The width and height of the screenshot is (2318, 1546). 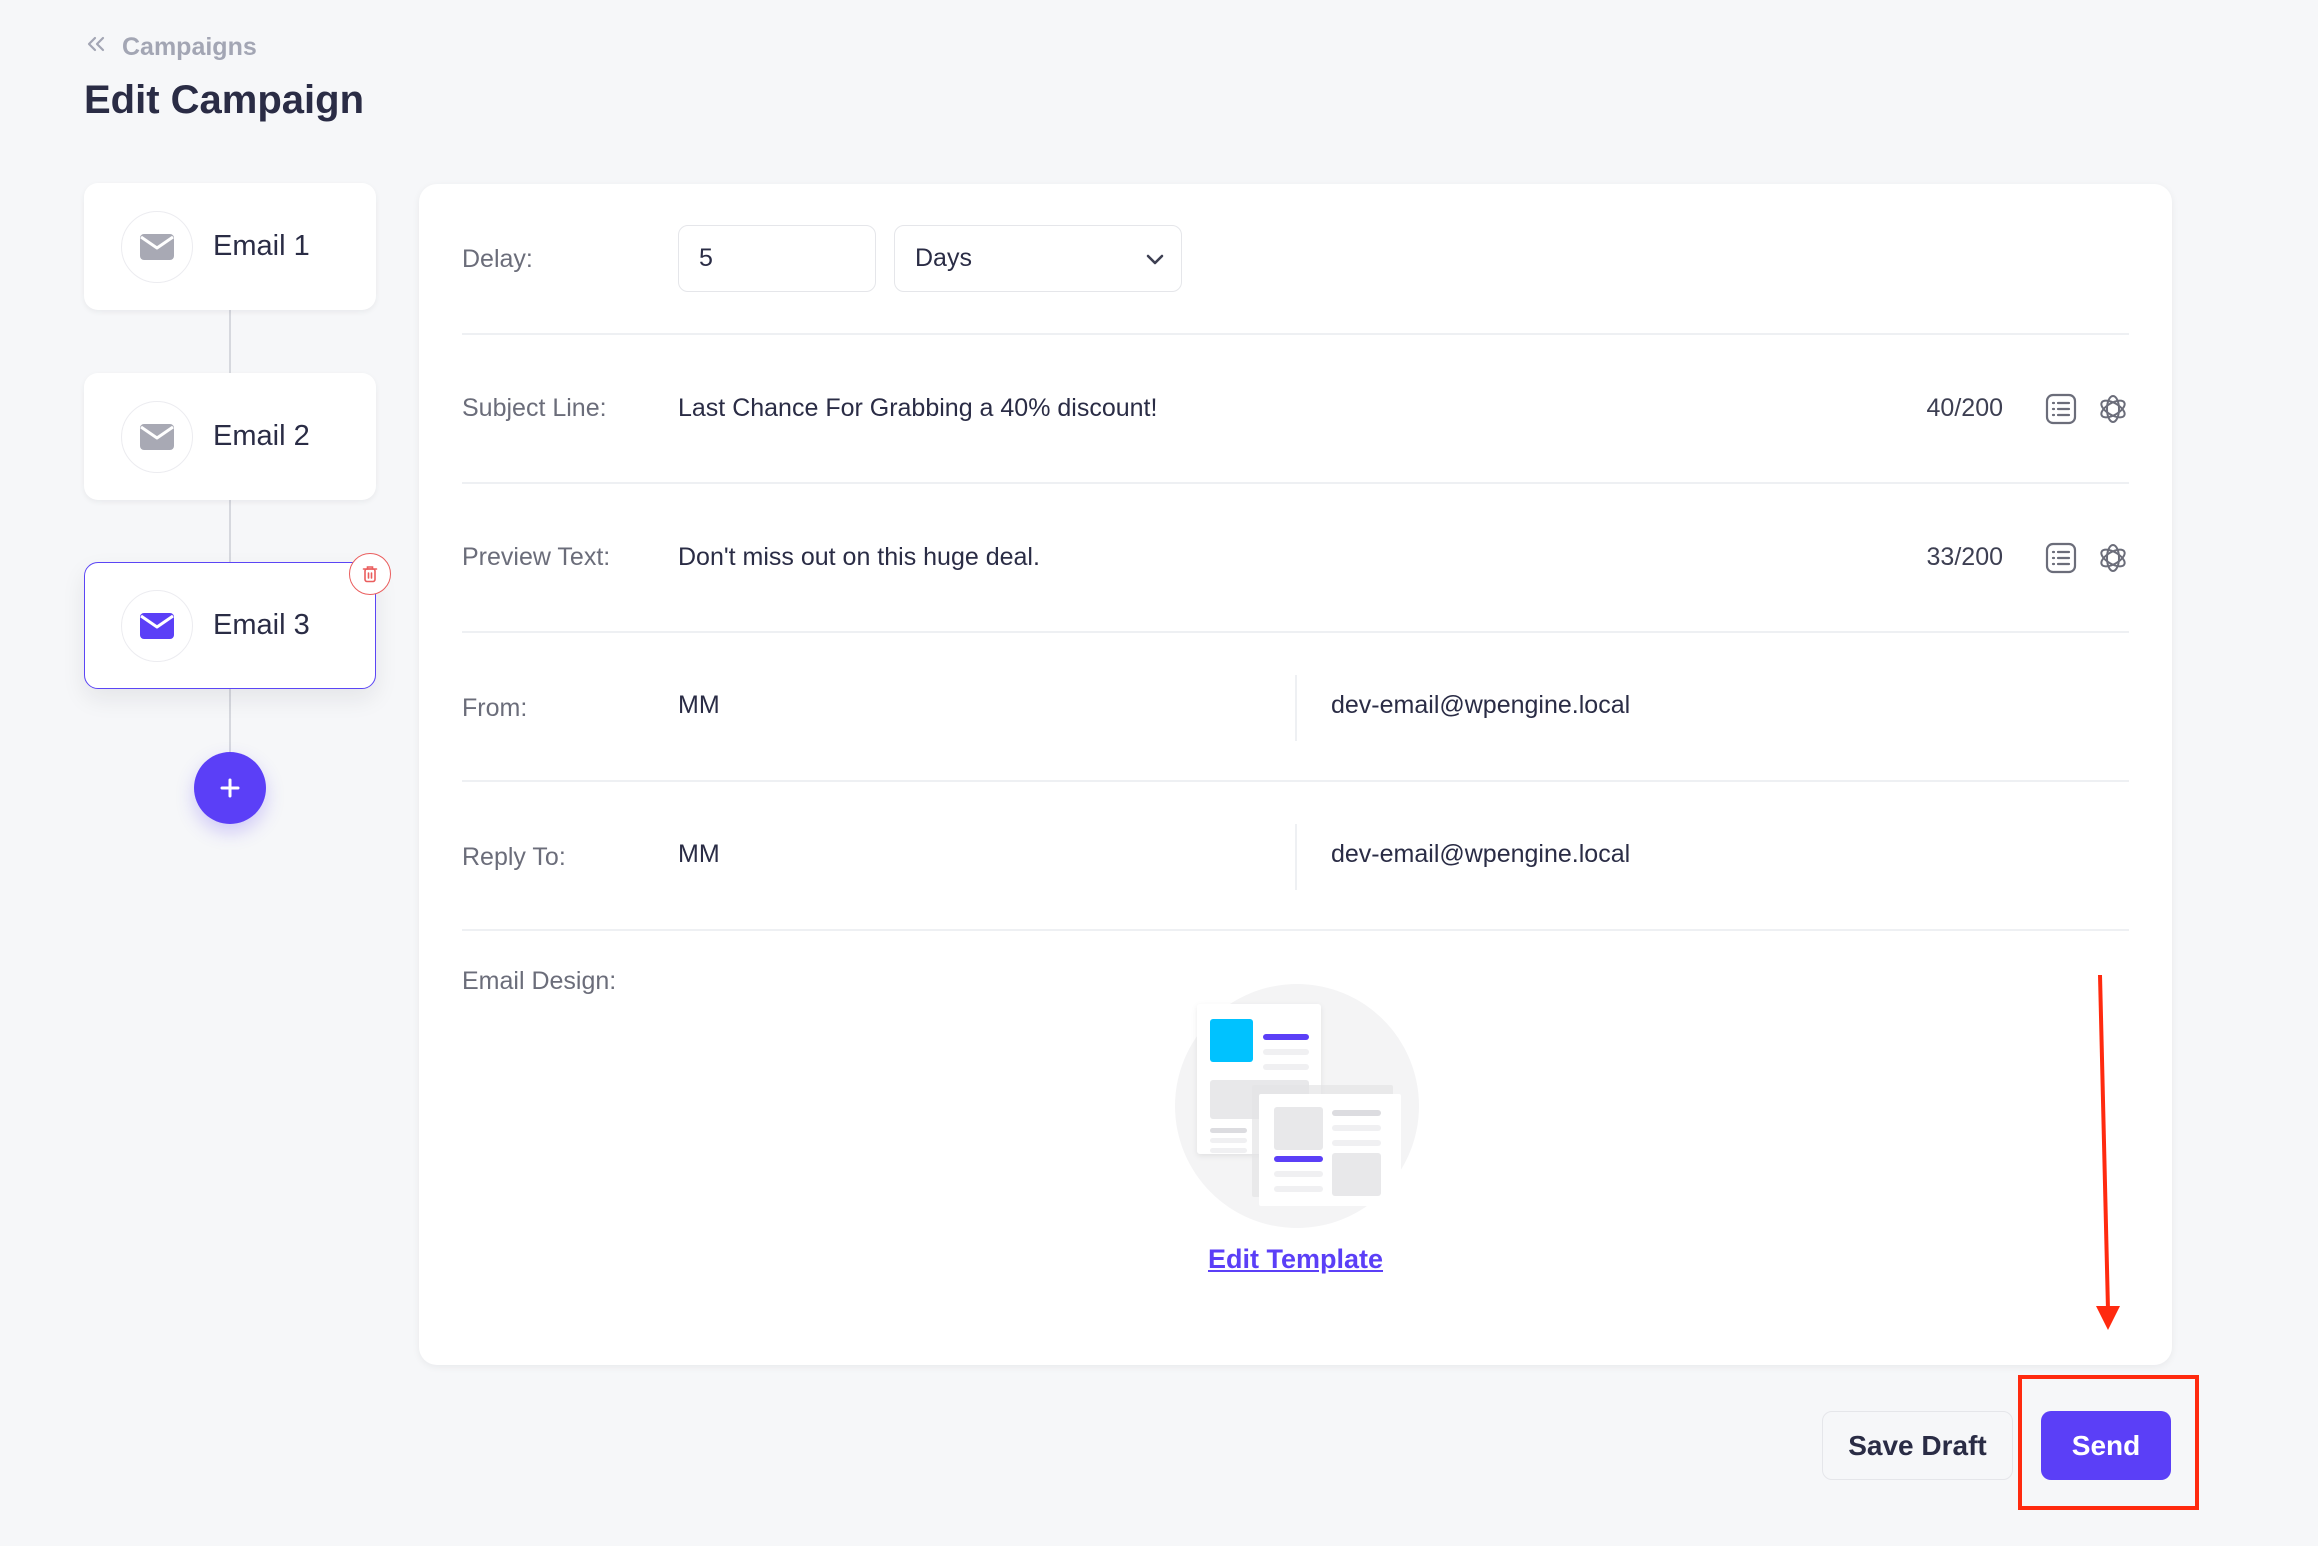 What do you see at coordinates (536, 557) in the screenshot?
I see `preview-label: Preview Text:` at bounding box center [536, 557].